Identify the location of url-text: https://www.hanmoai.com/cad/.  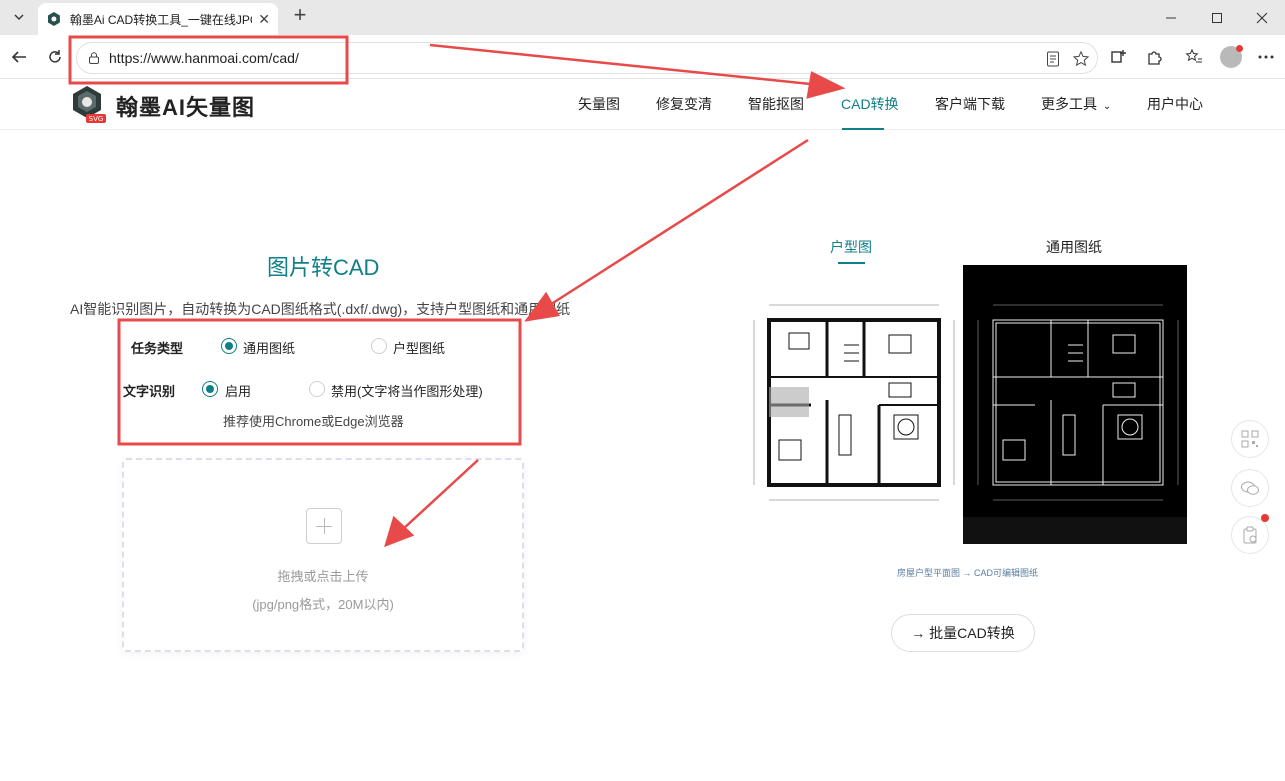
(204, 58).